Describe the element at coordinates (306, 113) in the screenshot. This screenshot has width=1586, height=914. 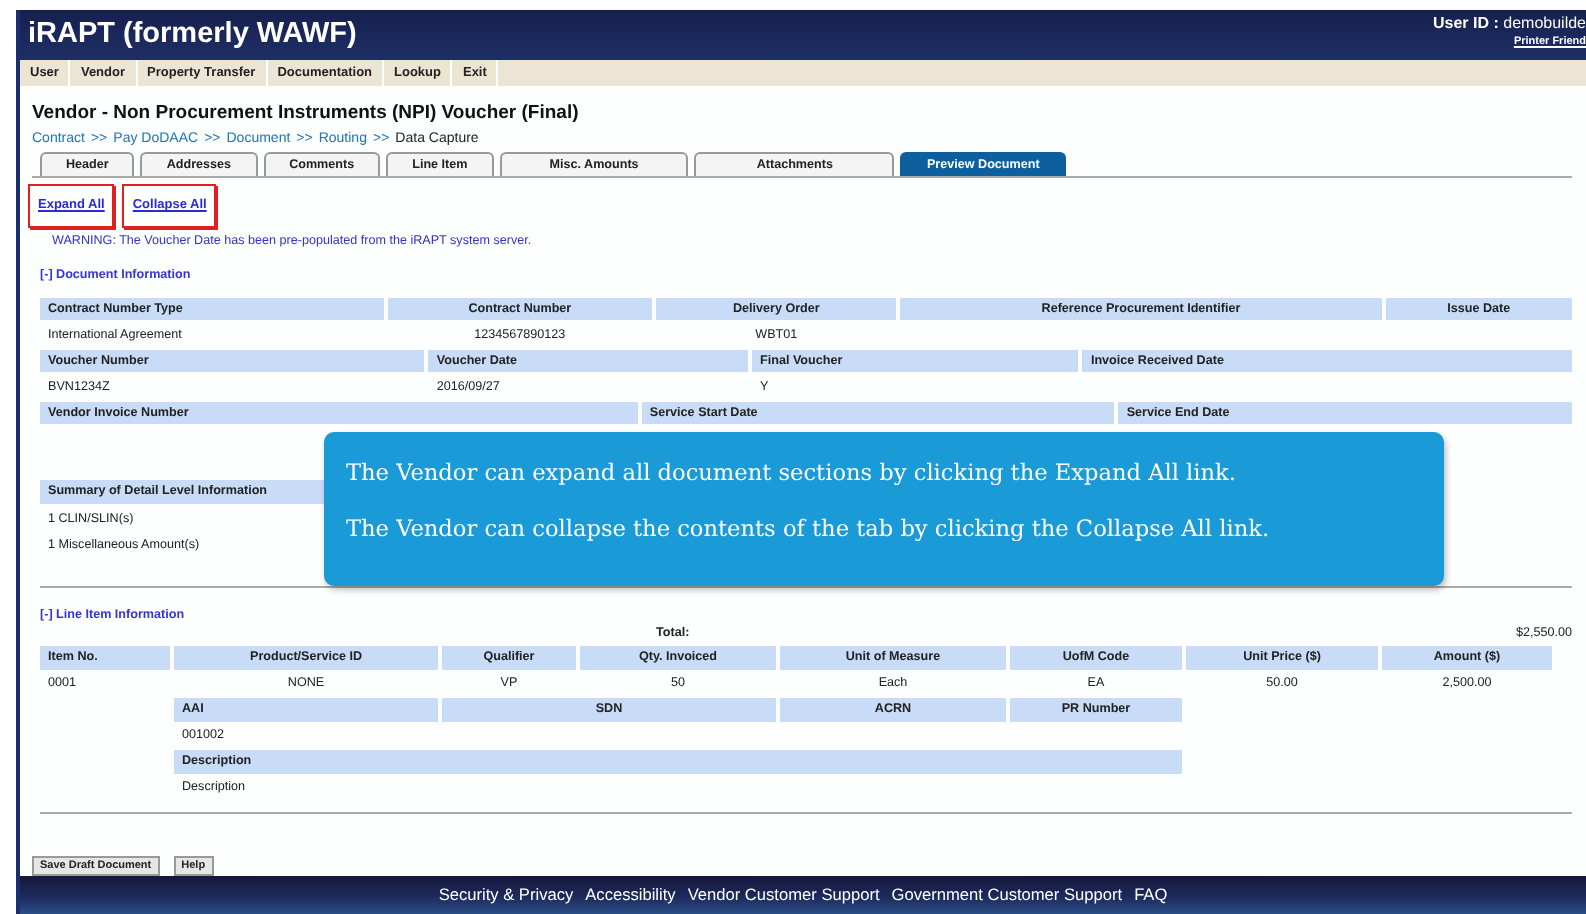
I see `page-title: Vendor - Non Procurement Instruments (NPI) Voucher (Final)` at that location.